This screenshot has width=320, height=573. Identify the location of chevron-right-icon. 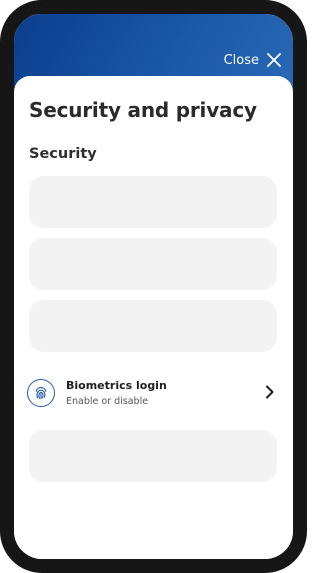
(270, 392).